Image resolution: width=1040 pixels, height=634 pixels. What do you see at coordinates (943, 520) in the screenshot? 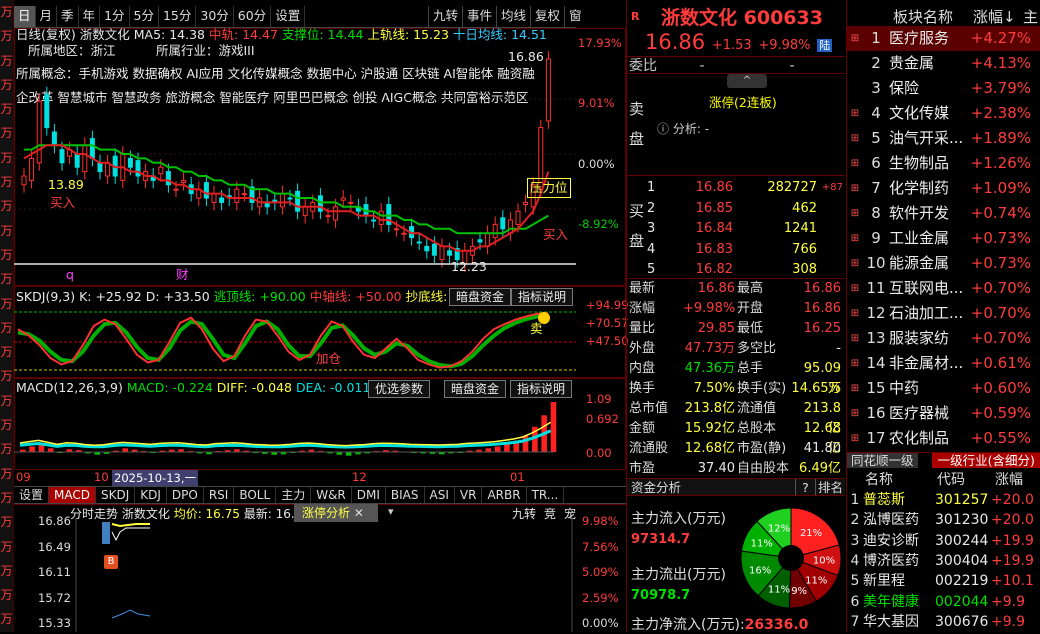
I see `stock-row: 2 泓博医药 301230 +20.0` at bounding box center [943, 520].